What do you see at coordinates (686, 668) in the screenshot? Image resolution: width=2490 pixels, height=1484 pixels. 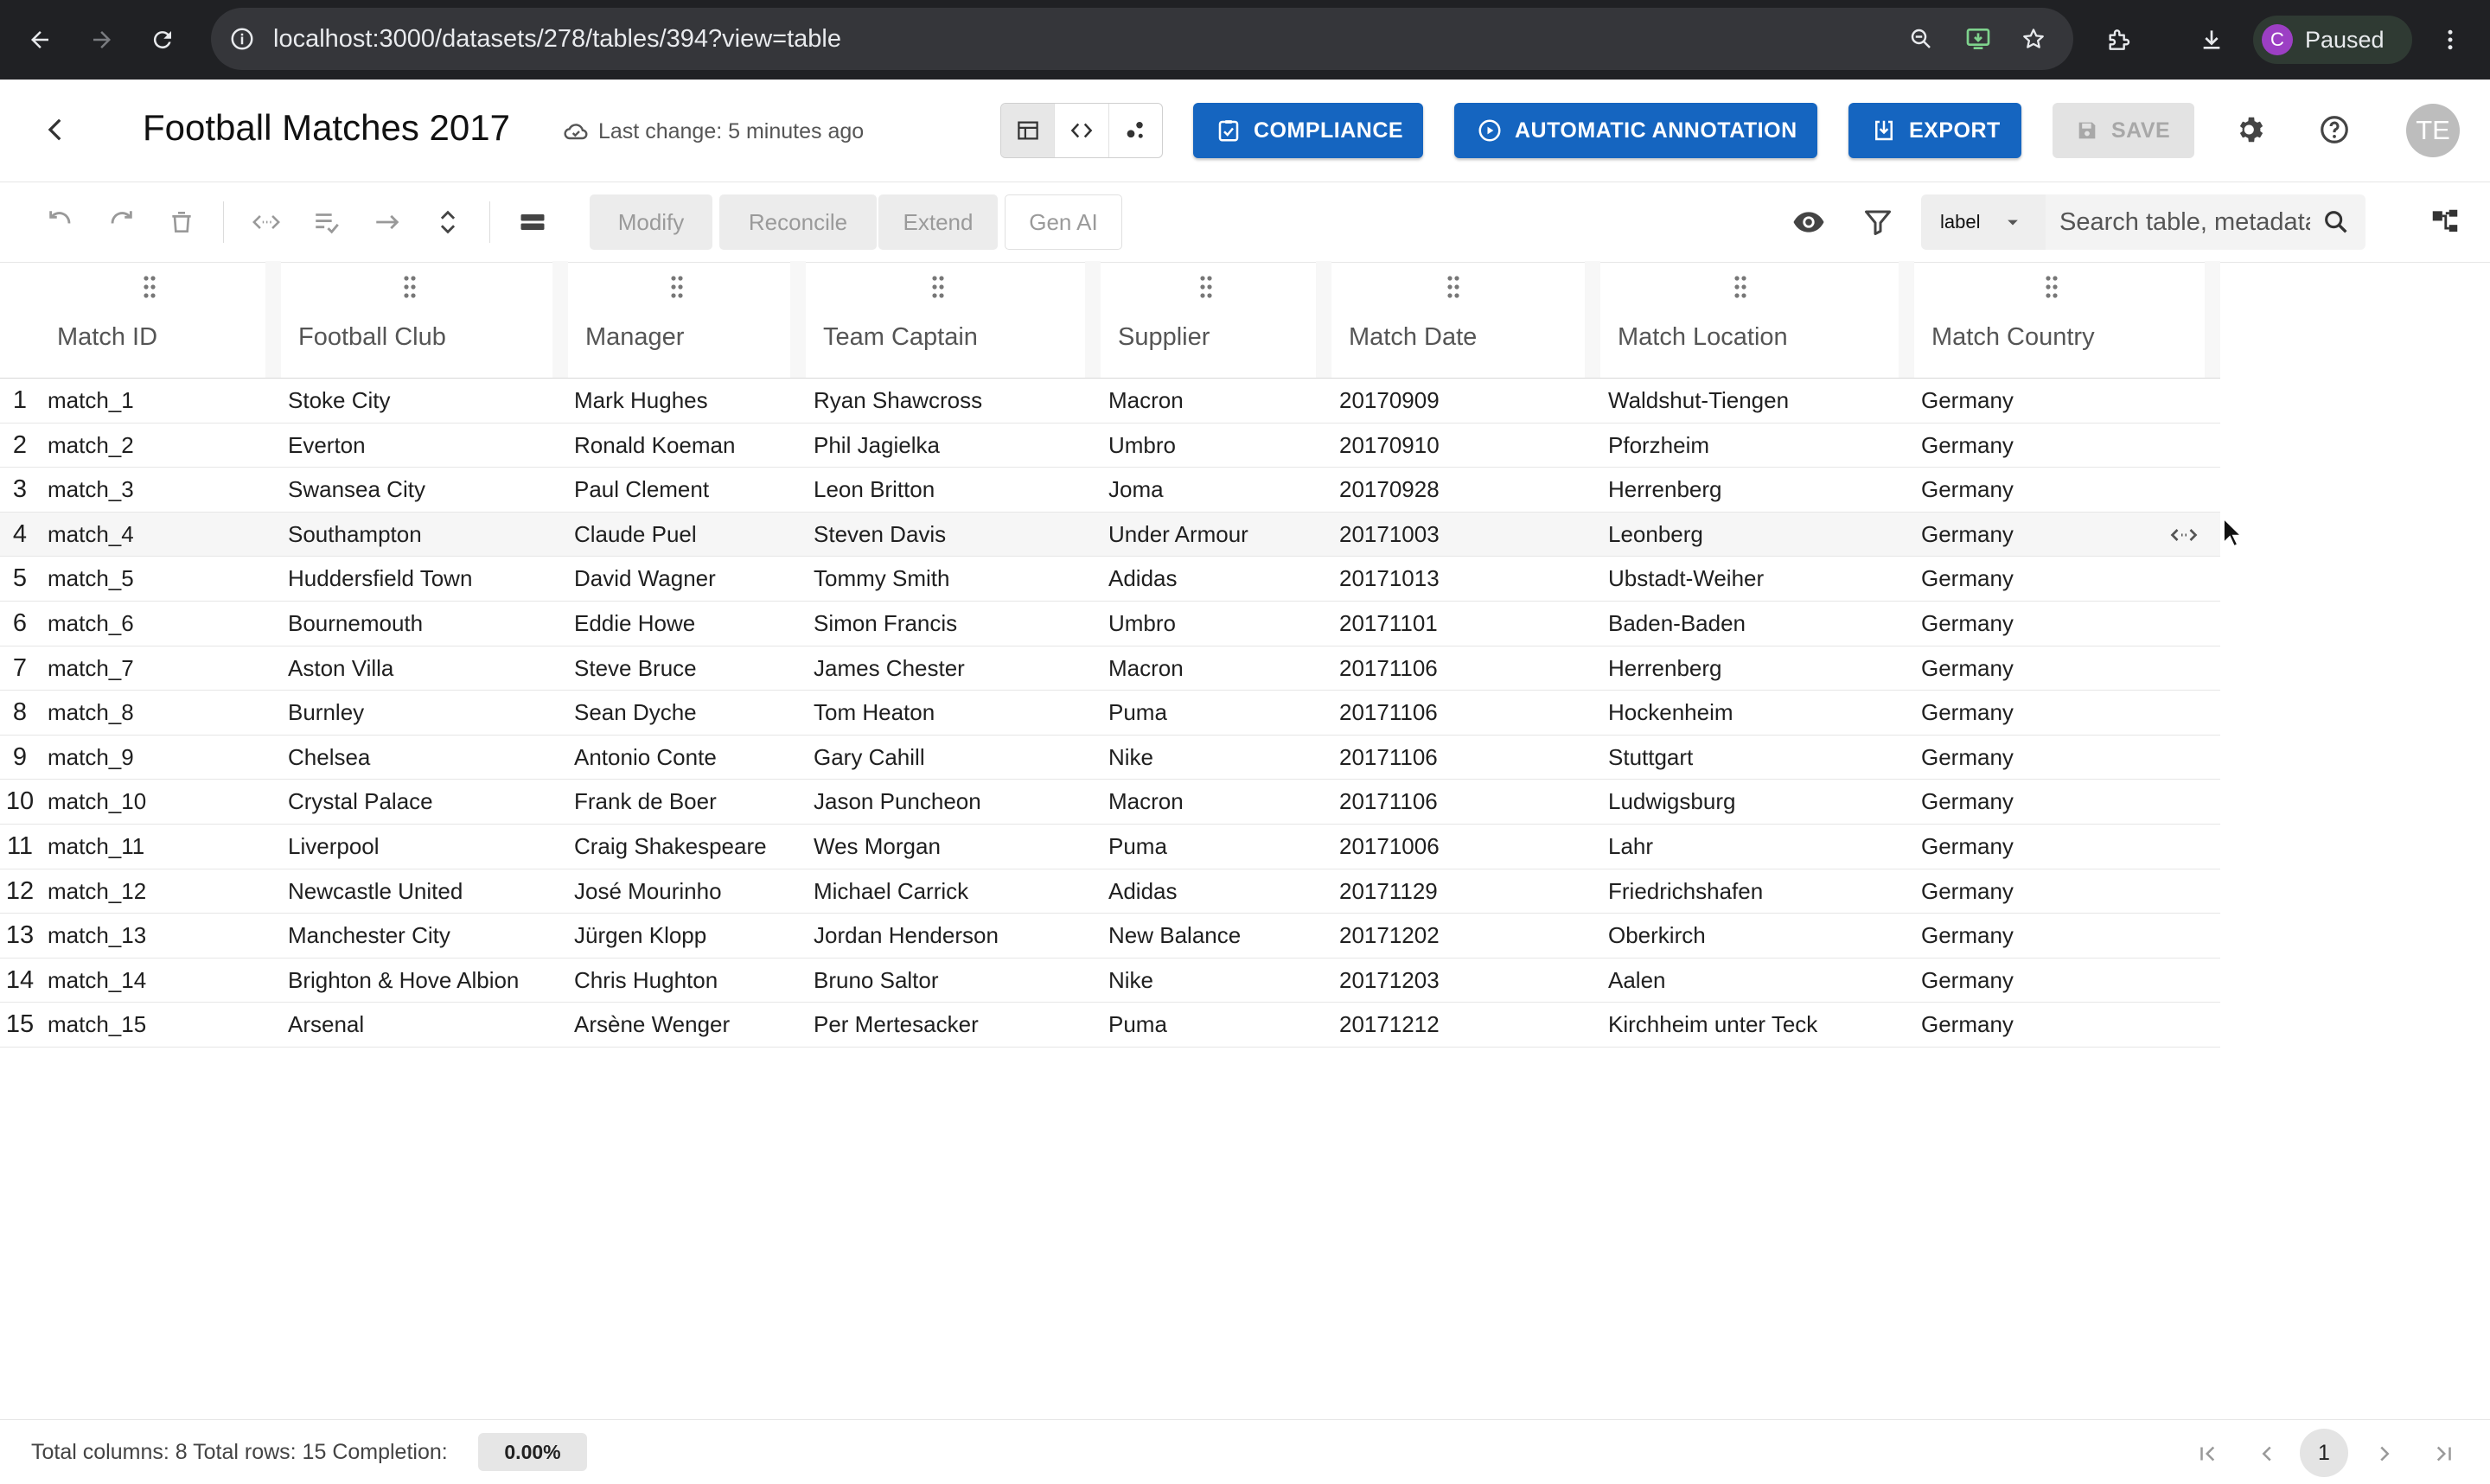 I see `cell-manager: Steve Bruce` at bounding box center [686, 668].